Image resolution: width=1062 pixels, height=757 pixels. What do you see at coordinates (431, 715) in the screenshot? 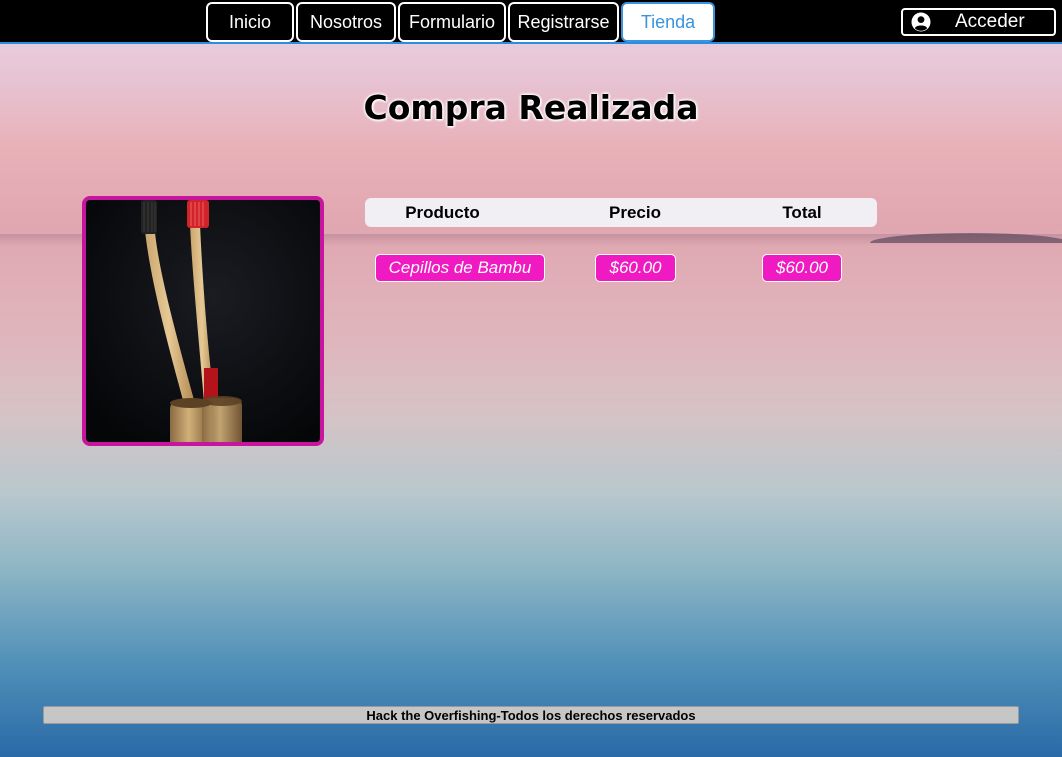
I see `footer-brand: Hack the Overfishing` at bounding box center [431, 715].